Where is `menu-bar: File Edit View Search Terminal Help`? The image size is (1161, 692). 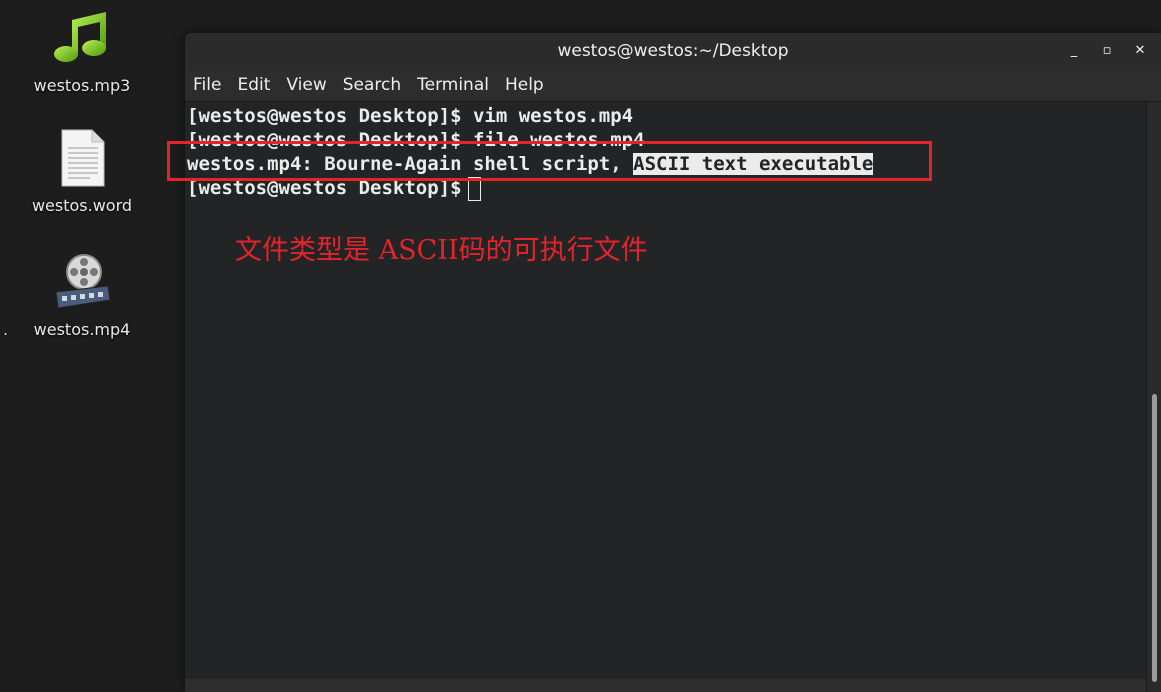
menu-bar: File Edit View Search Terminal Help is located at coordinates (673, 85).